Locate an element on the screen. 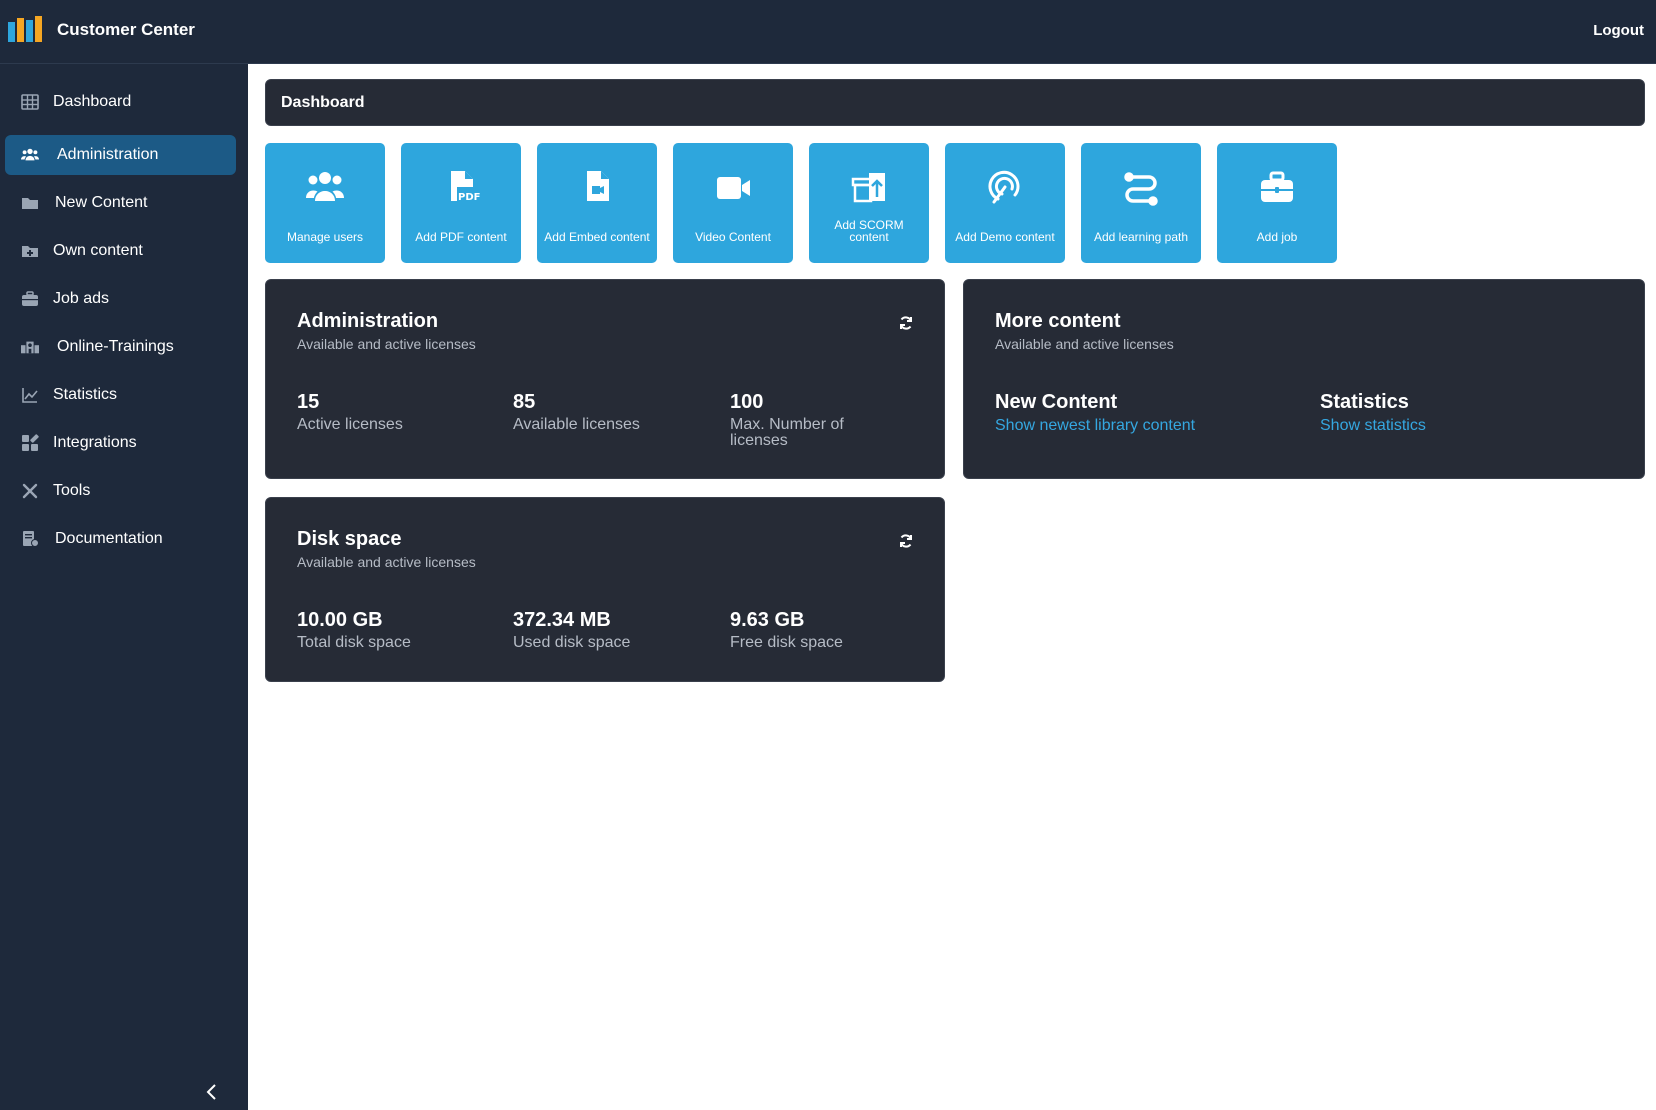 This screenshot has height=1110, width=1656. app-title: Customer Center is located at coordinates (126, 29).